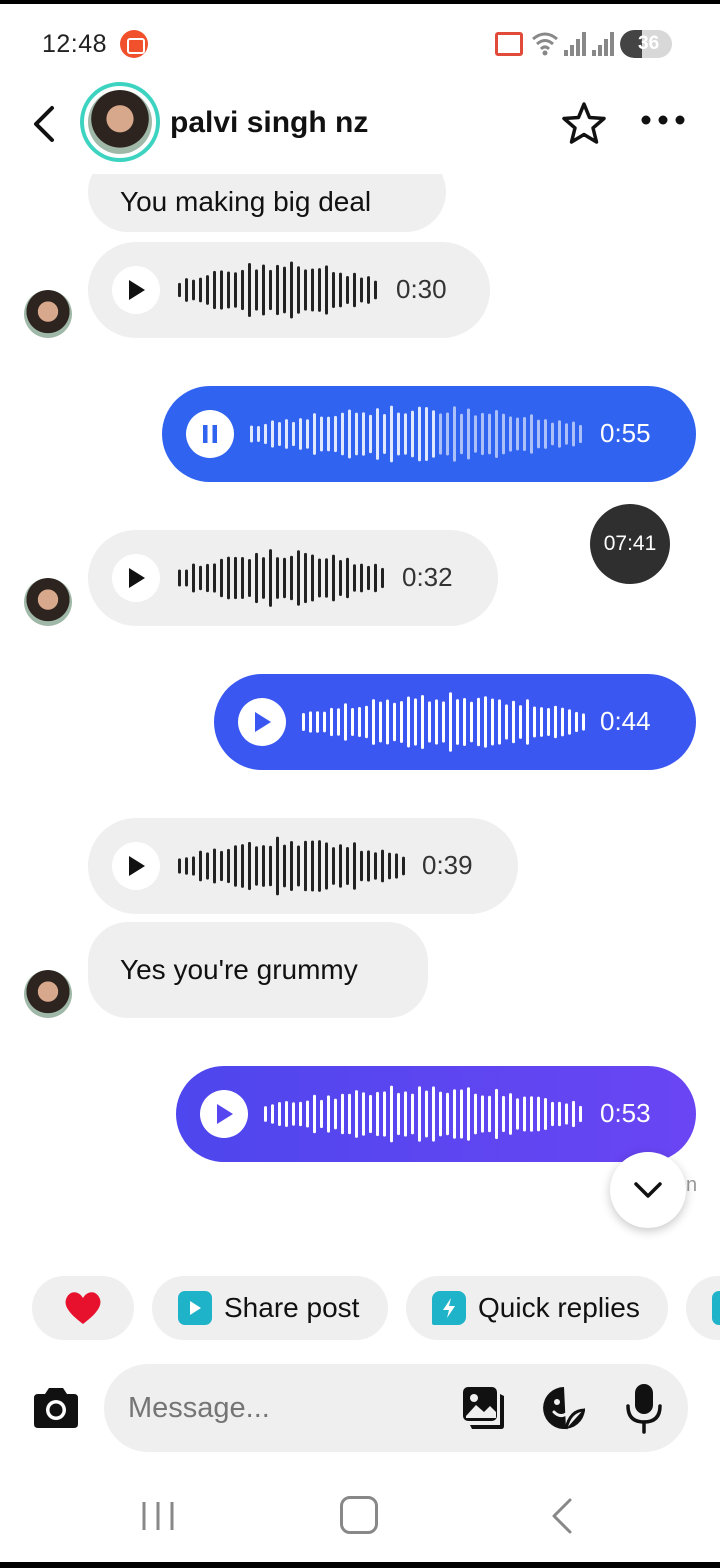  What do you see at coordinates (625, 721) in the screenshot?
I see `voice-duration: 0:44` at bounding box center [625, 721].